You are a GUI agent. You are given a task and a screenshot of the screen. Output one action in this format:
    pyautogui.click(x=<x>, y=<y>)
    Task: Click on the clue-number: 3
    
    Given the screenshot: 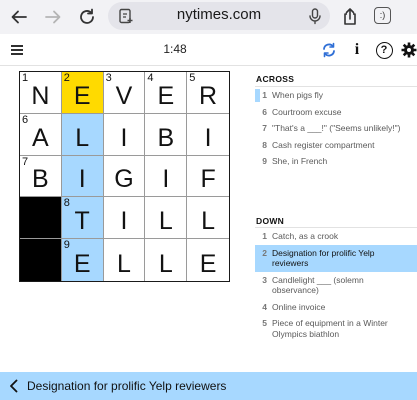 What is the action you would take?
    pyautogui.click(x=264, y=279)
    